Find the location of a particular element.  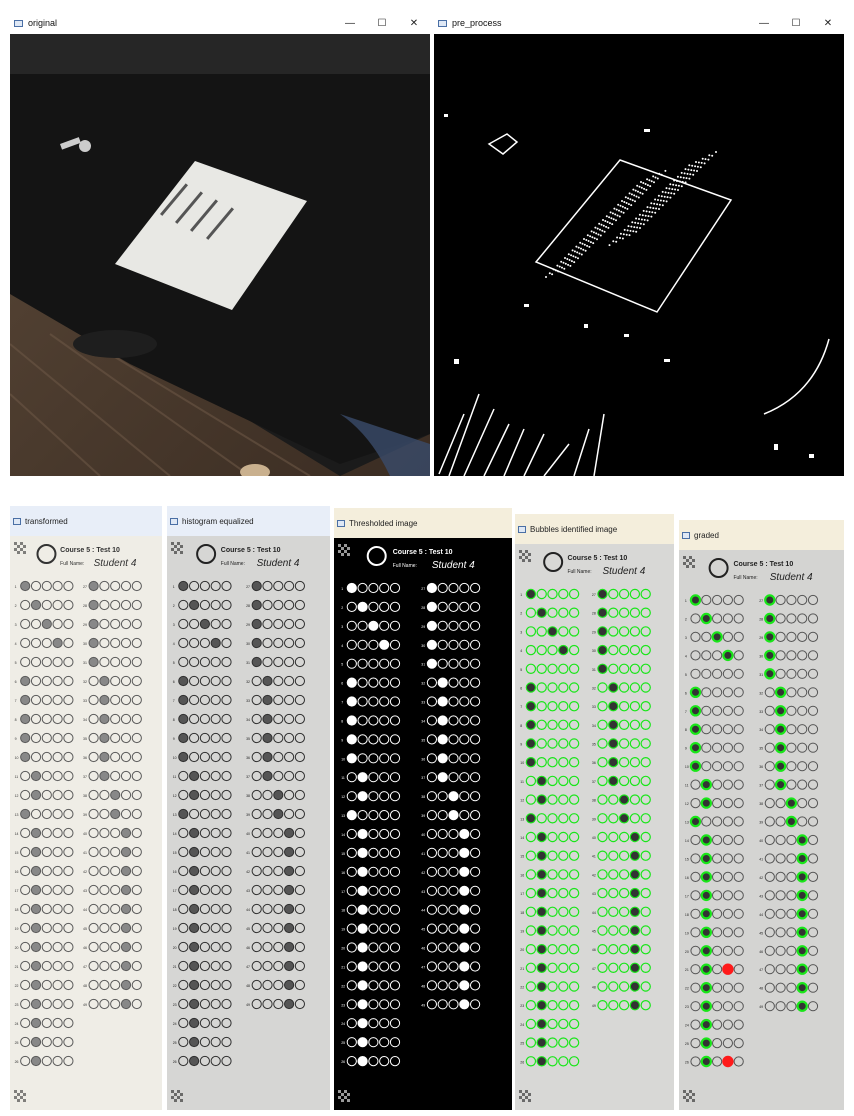

question-number: 13 is located at coordinates (522, 819).